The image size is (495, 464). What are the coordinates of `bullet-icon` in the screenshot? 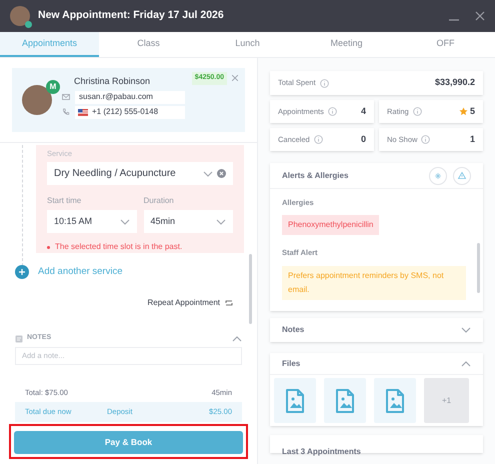 It's located at (48, 247).